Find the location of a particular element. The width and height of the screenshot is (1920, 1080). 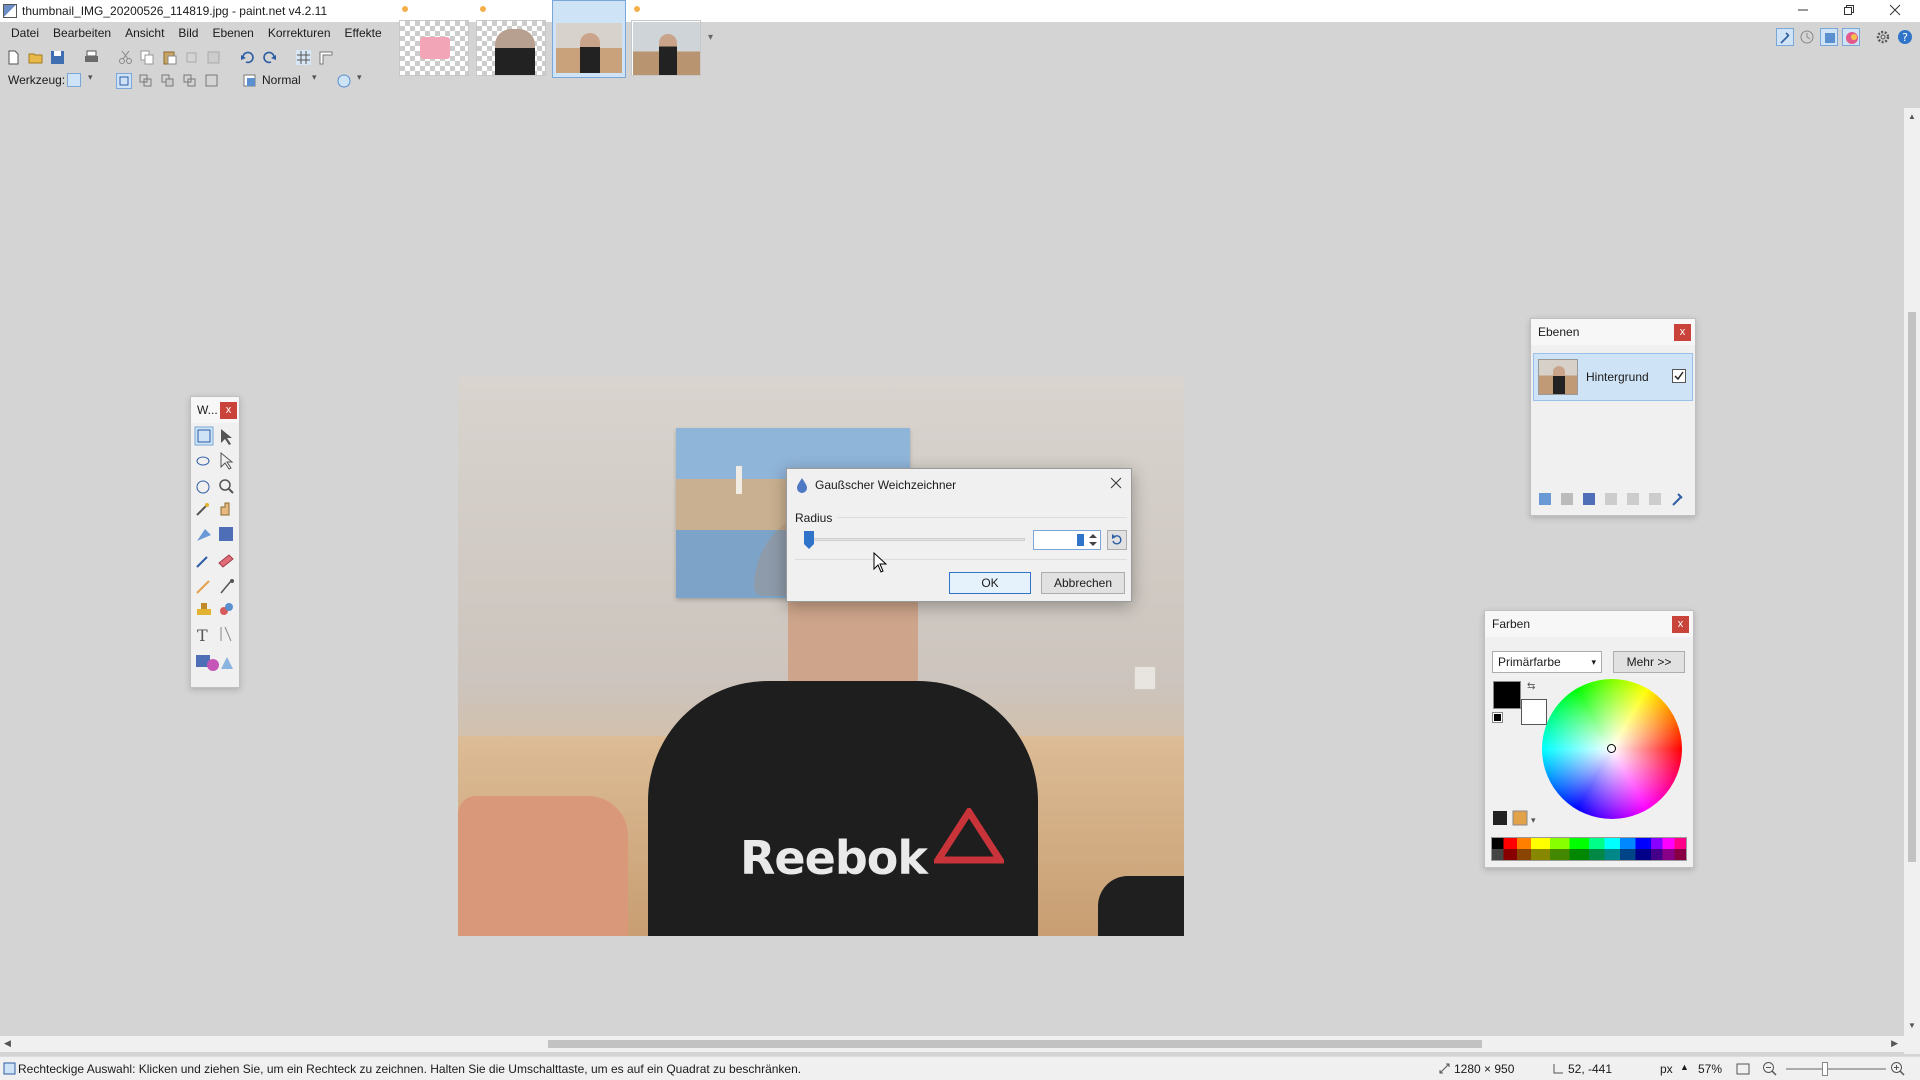

zoom-slider-track is located at coordinates (1836, 1069).